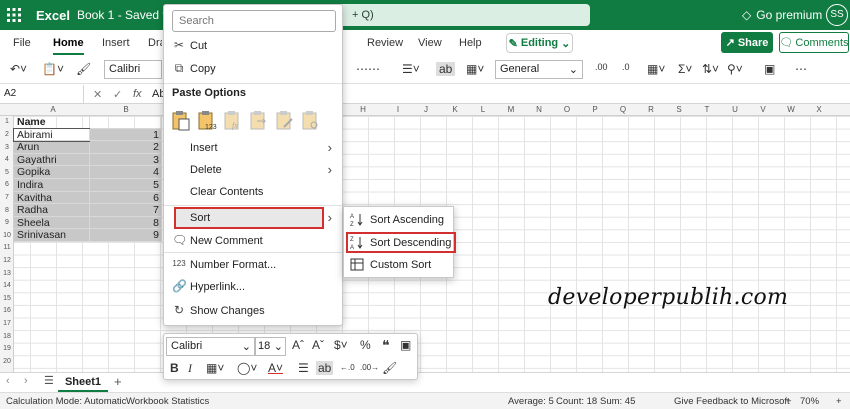  Describe the element at coordinates (430, 43) in the screenshot. I see `tab-view: View` at that location.